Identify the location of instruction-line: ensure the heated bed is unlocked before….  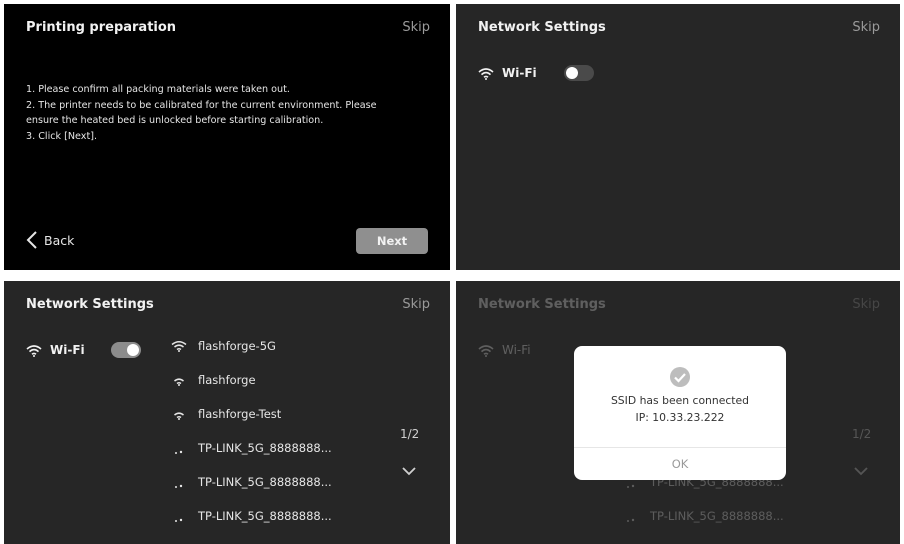
(175, 120).